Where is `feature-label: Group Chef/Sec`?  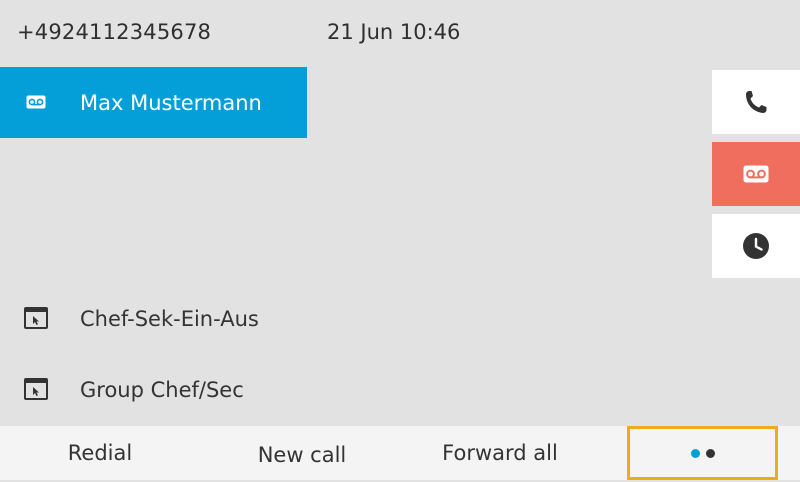
feature-label: Group Chef/Sec is located at coordinates (162, 390).